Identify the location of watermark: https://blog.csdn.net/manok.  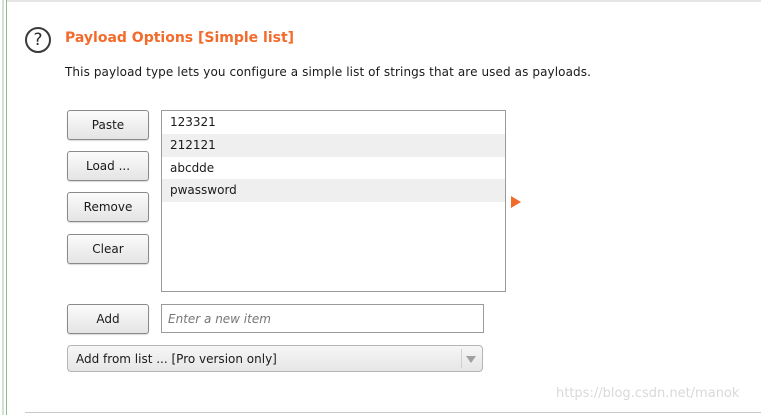
(648, 393).